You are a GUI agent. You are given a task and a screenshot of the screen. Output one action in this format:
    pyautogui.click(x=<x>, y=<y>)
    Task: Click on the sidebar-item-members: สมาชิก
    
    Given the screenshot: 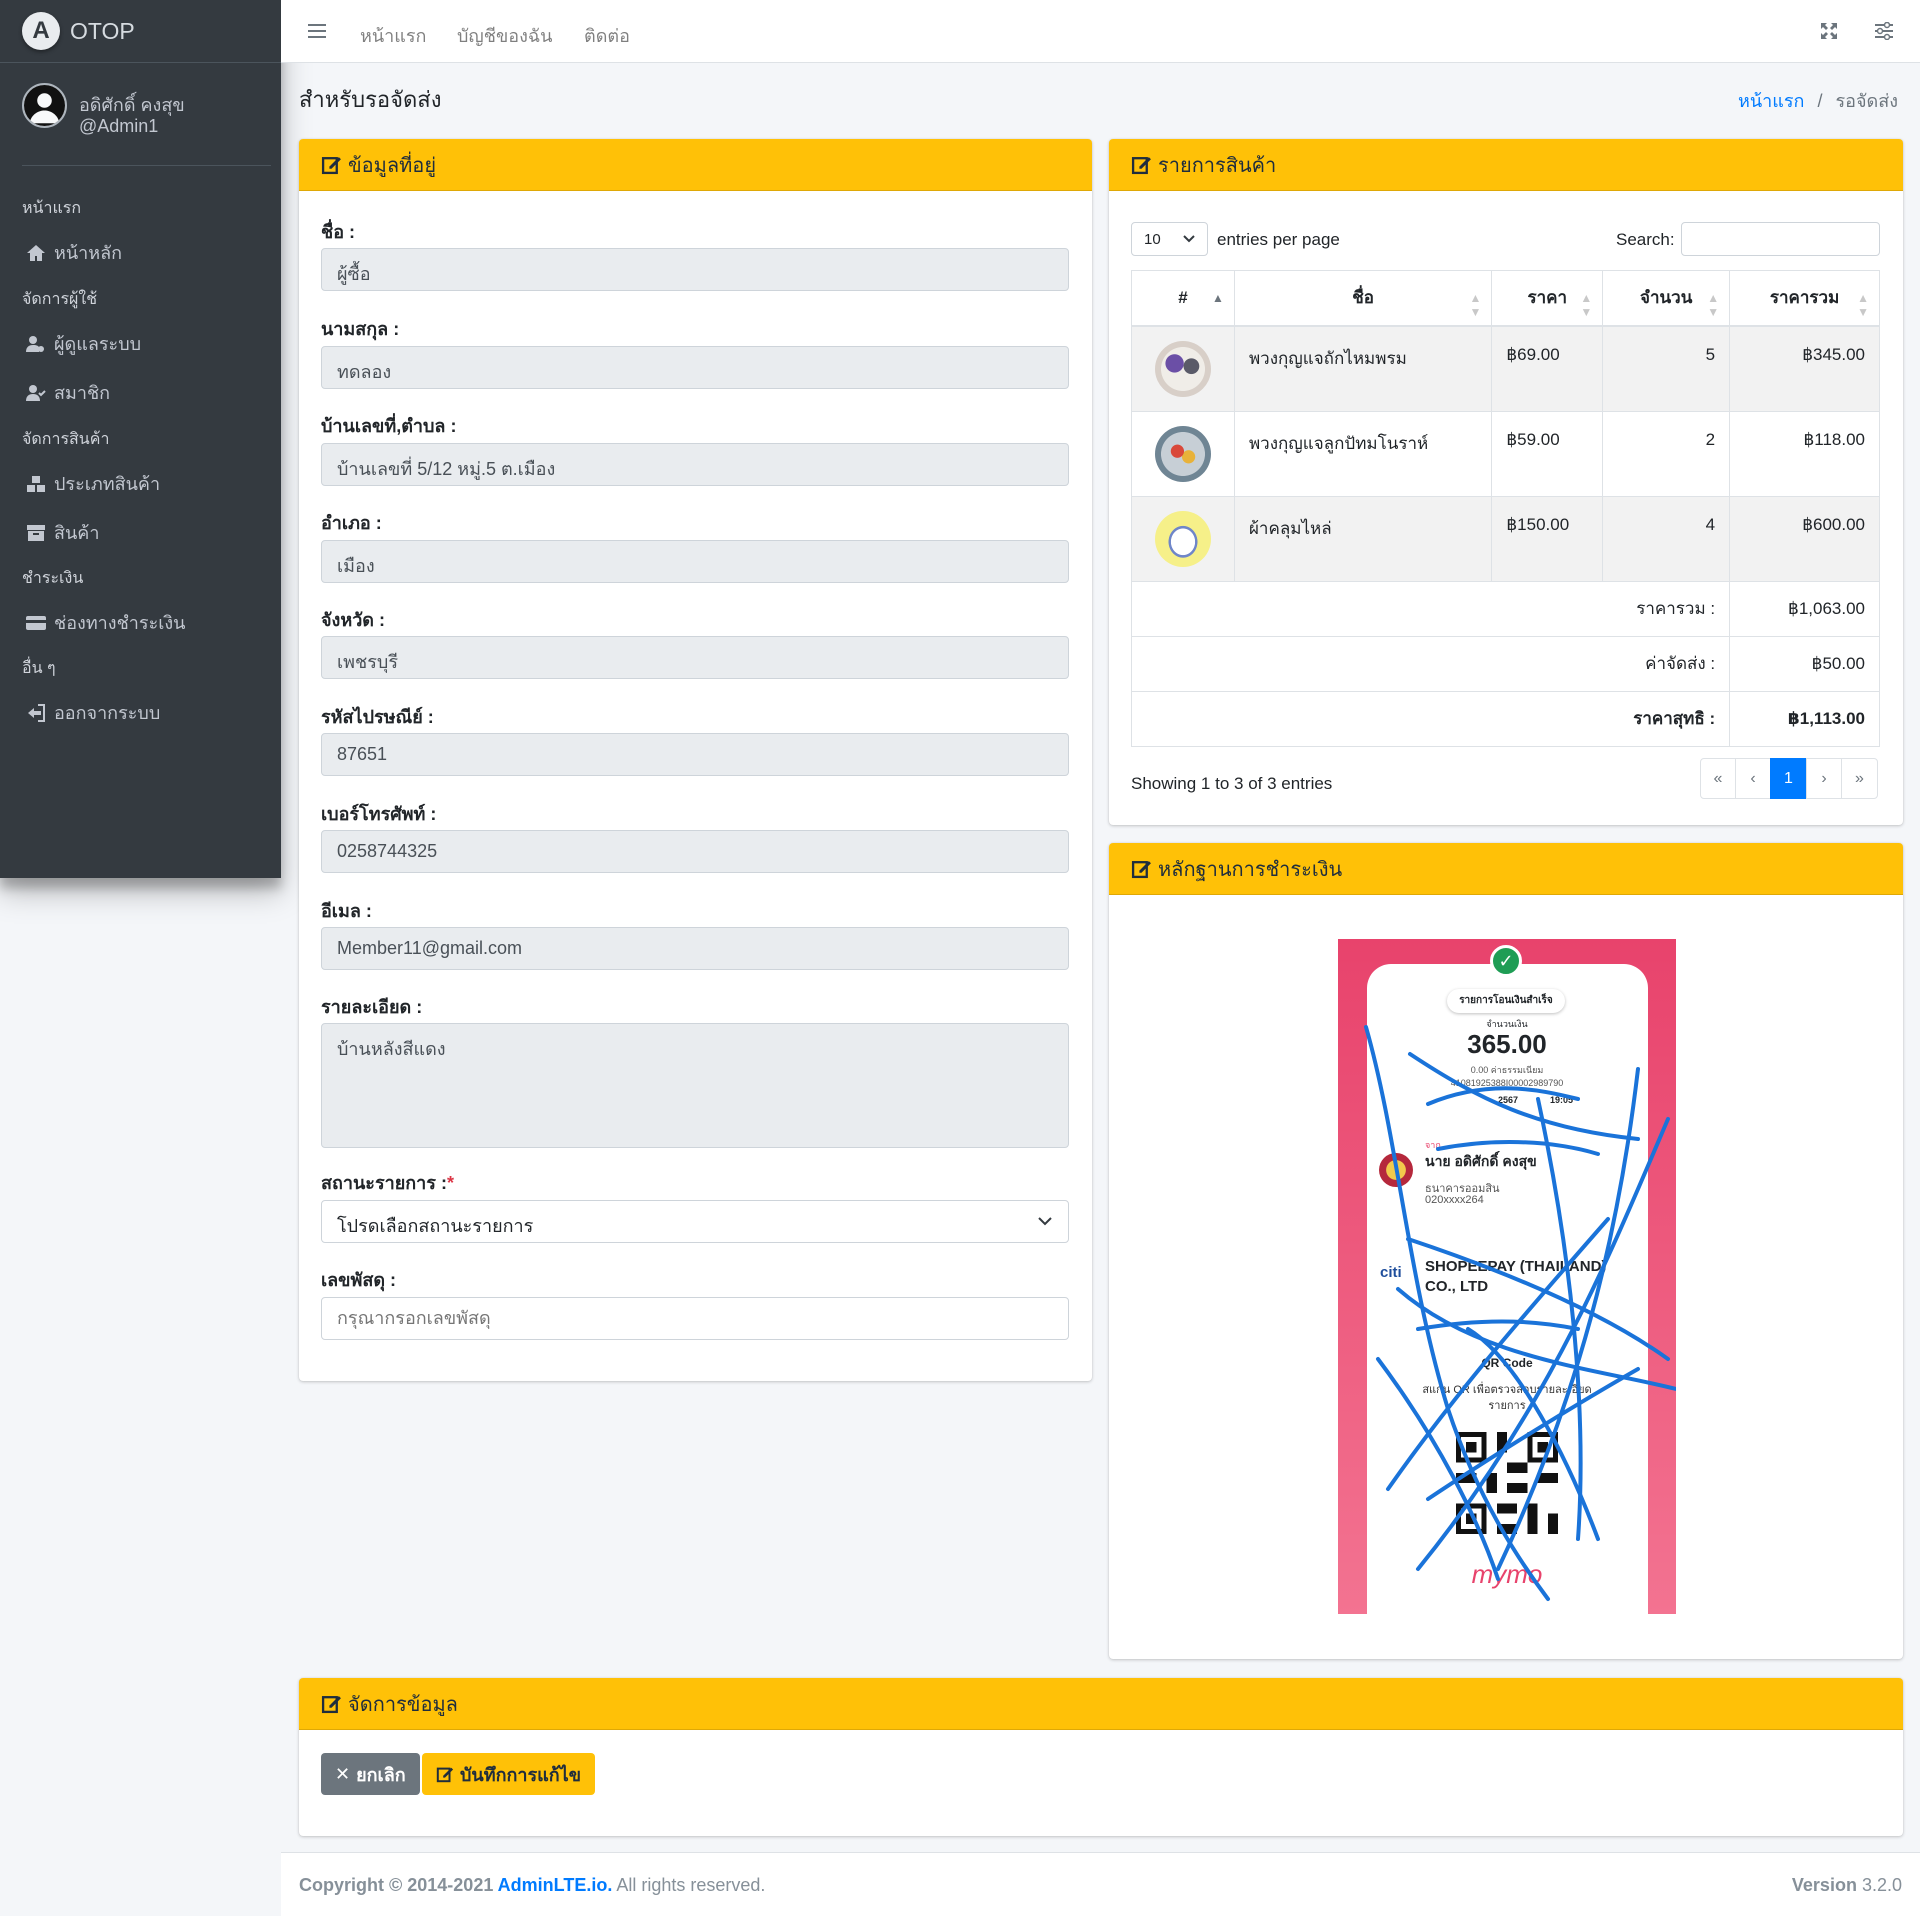 What is the action you would take?
    pyautogui.click(x=68, y=392)
    